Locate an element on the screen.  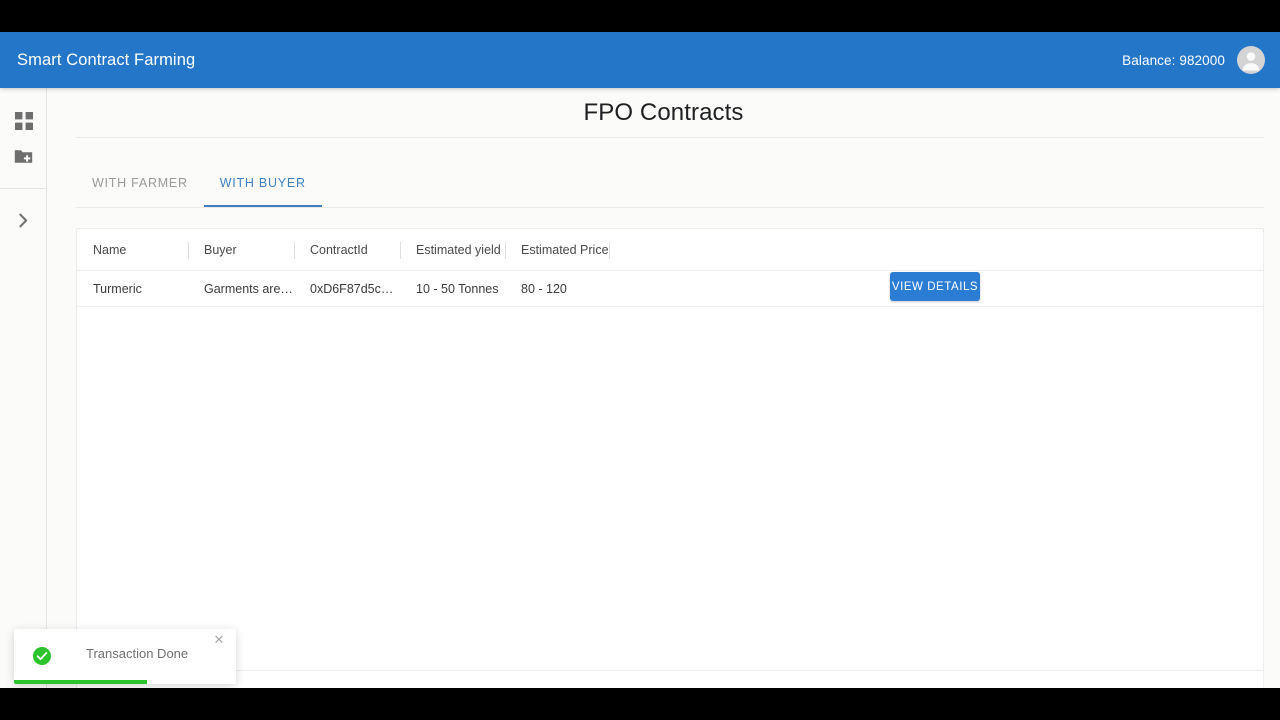
column-header-actions is located at coordinates (936, 250).